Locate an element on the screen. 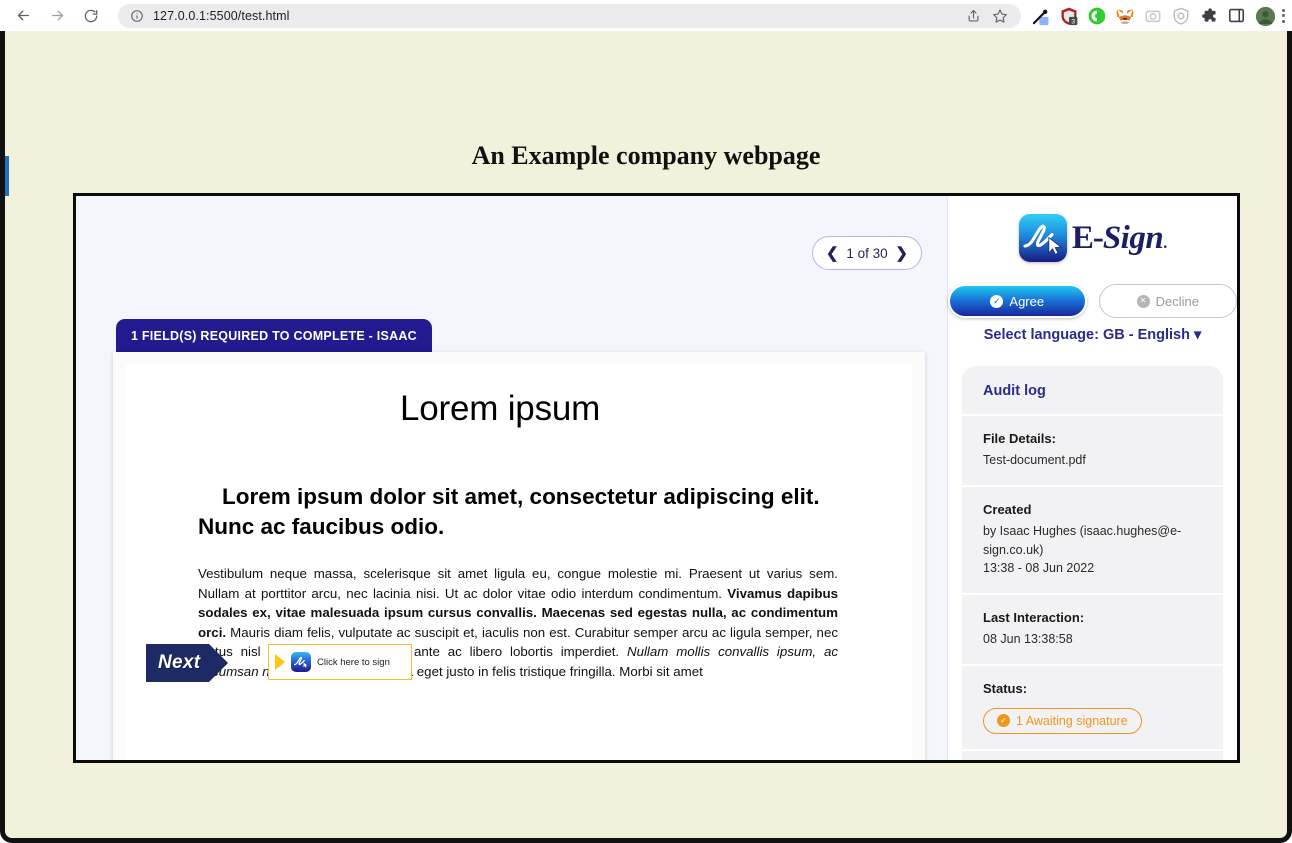 The height and width of the screenshot is (843, 1292). agree-button: ✓ Agree is located at coordinates (1017, 301).